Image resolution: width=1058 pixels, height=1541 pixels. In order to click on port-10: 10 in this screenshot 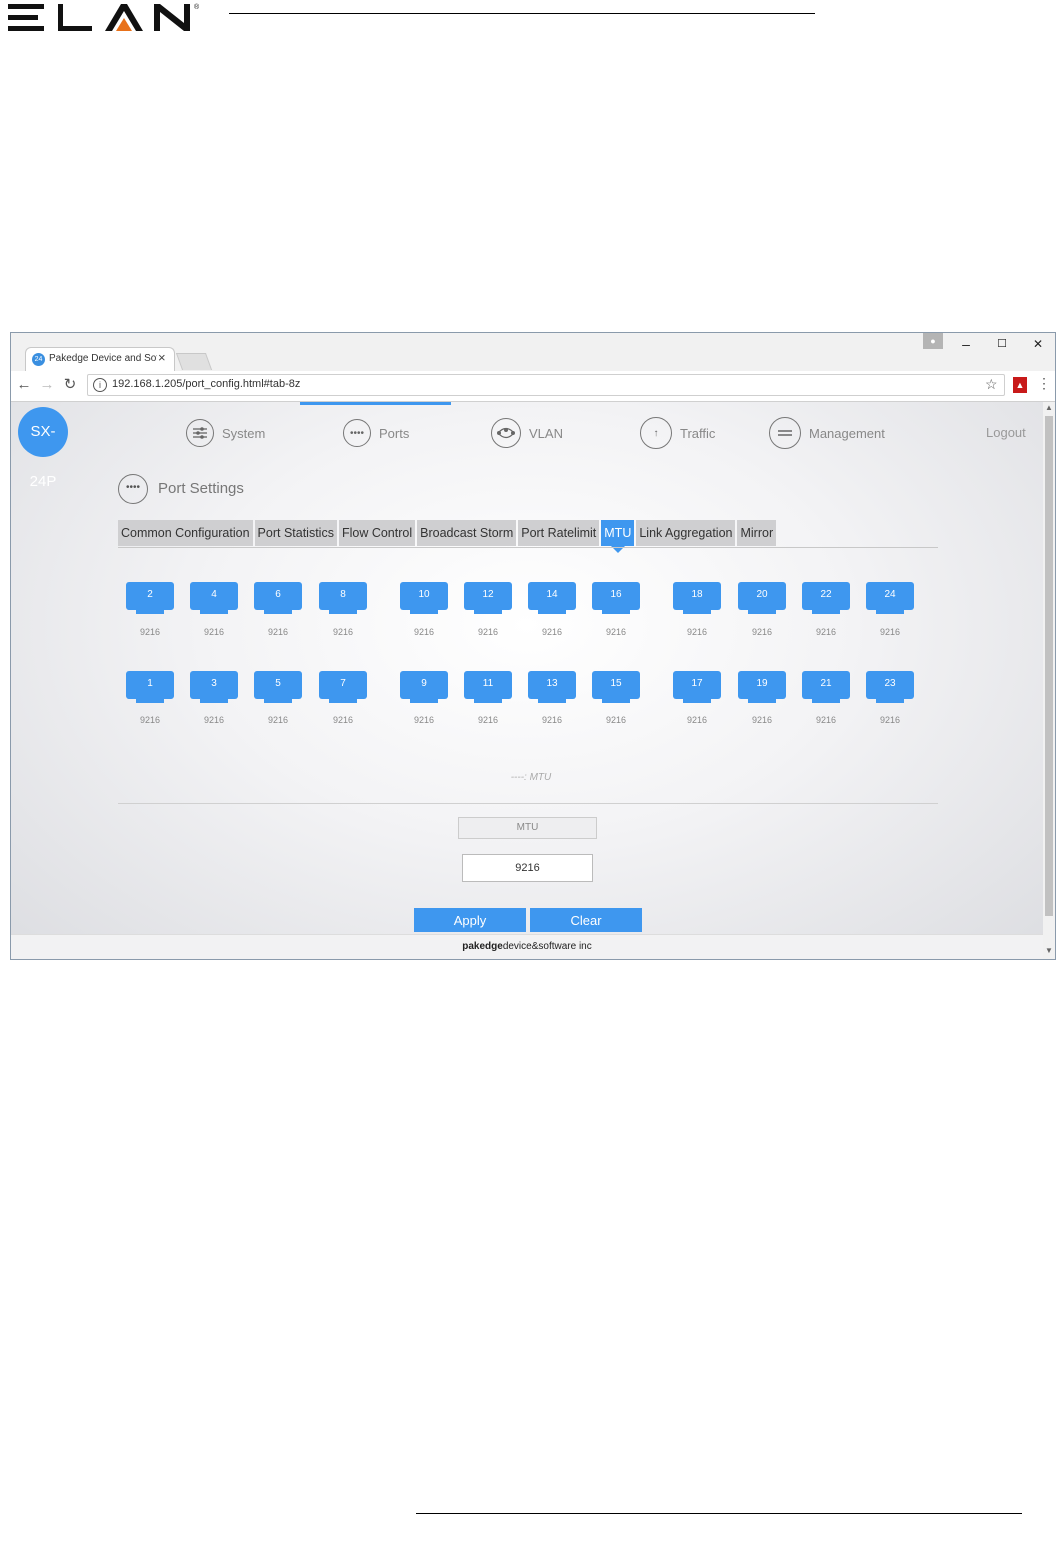, I will do `click(424, 598)`.